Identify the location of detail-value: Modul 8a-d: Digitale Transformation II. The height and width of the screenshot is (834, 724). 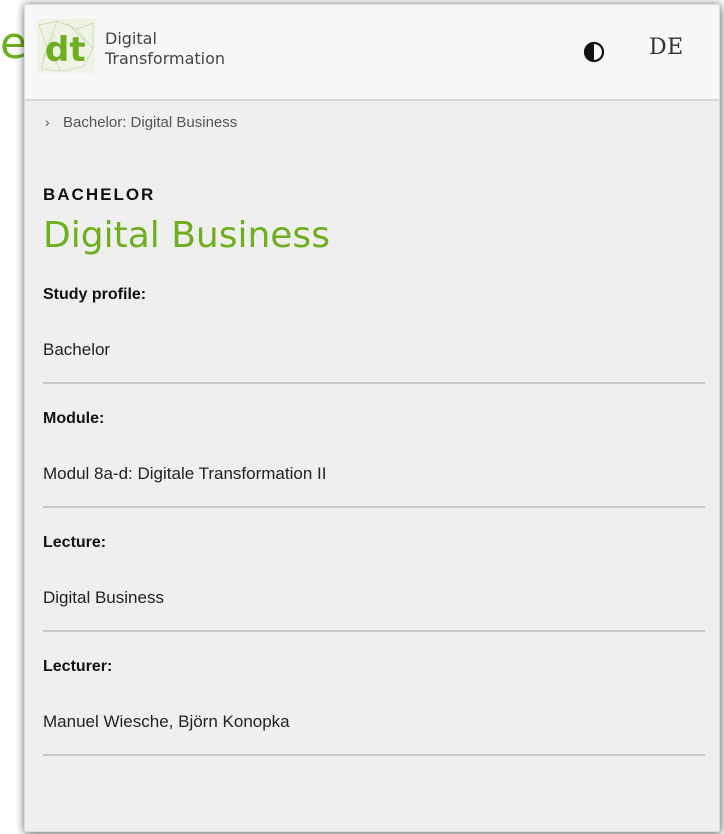
(185, 473).